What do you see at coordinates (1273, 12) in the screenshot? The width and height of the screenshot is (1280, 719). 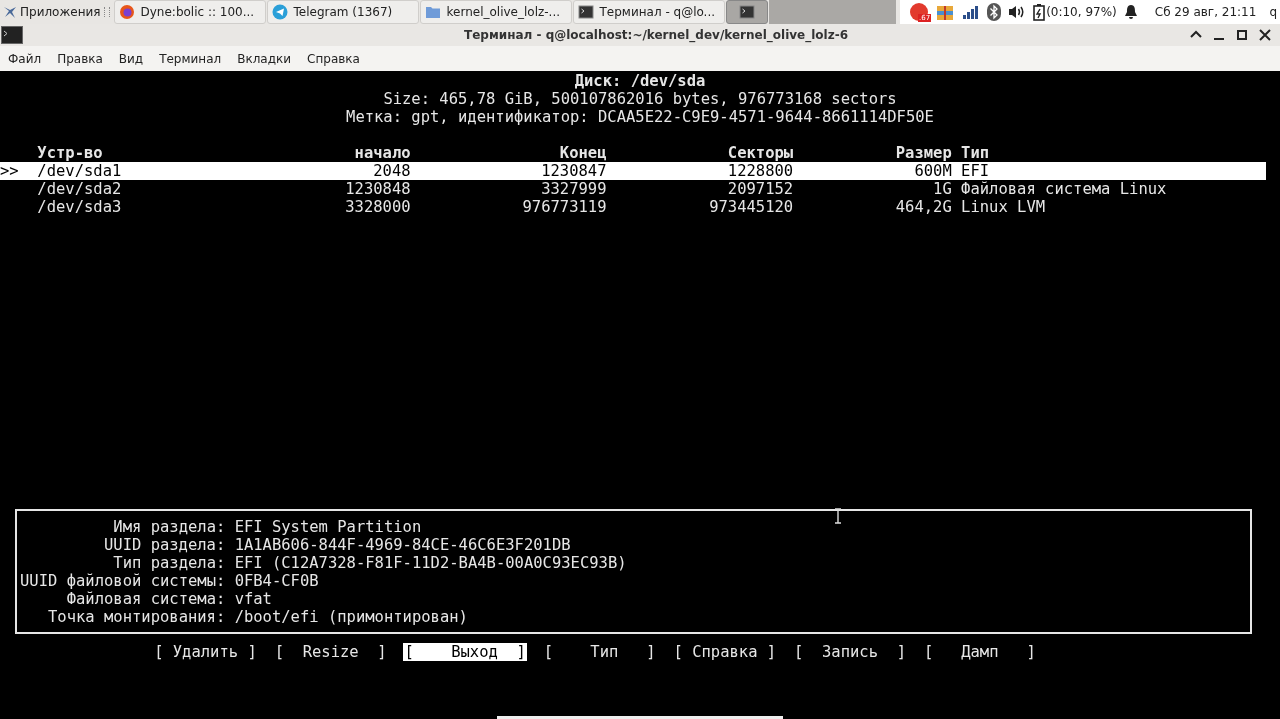 I see `user-menu: q` at bounding box center [1273, 12].